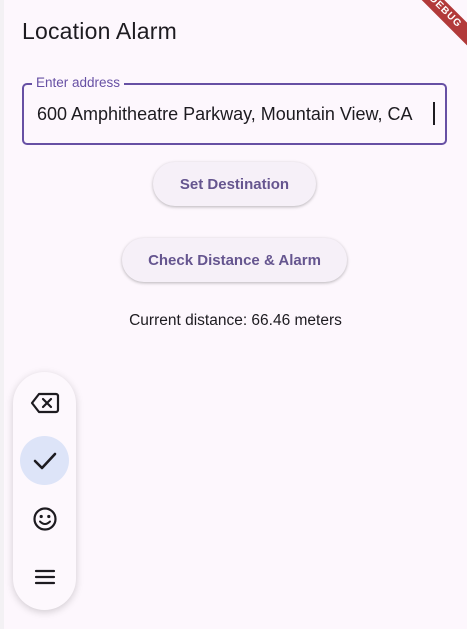 This screenshot has width=467, height=629. I want to click on current-distance-text: Current distance: 66.46 meters, so click(235, 320).